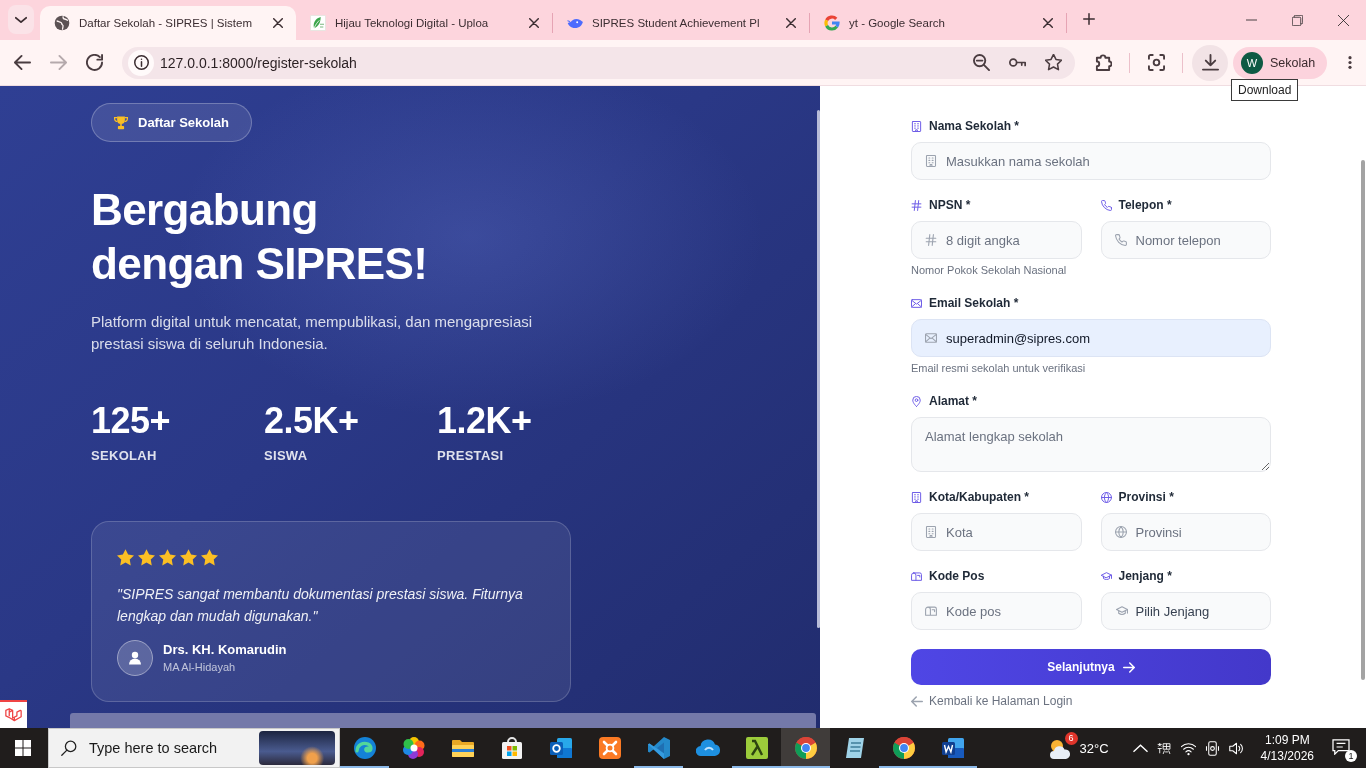 This screenshot has height=768, width=1366. Describe the element at coordinates (1297, 20) in the screenshot. I see `restore-icon` at that location.